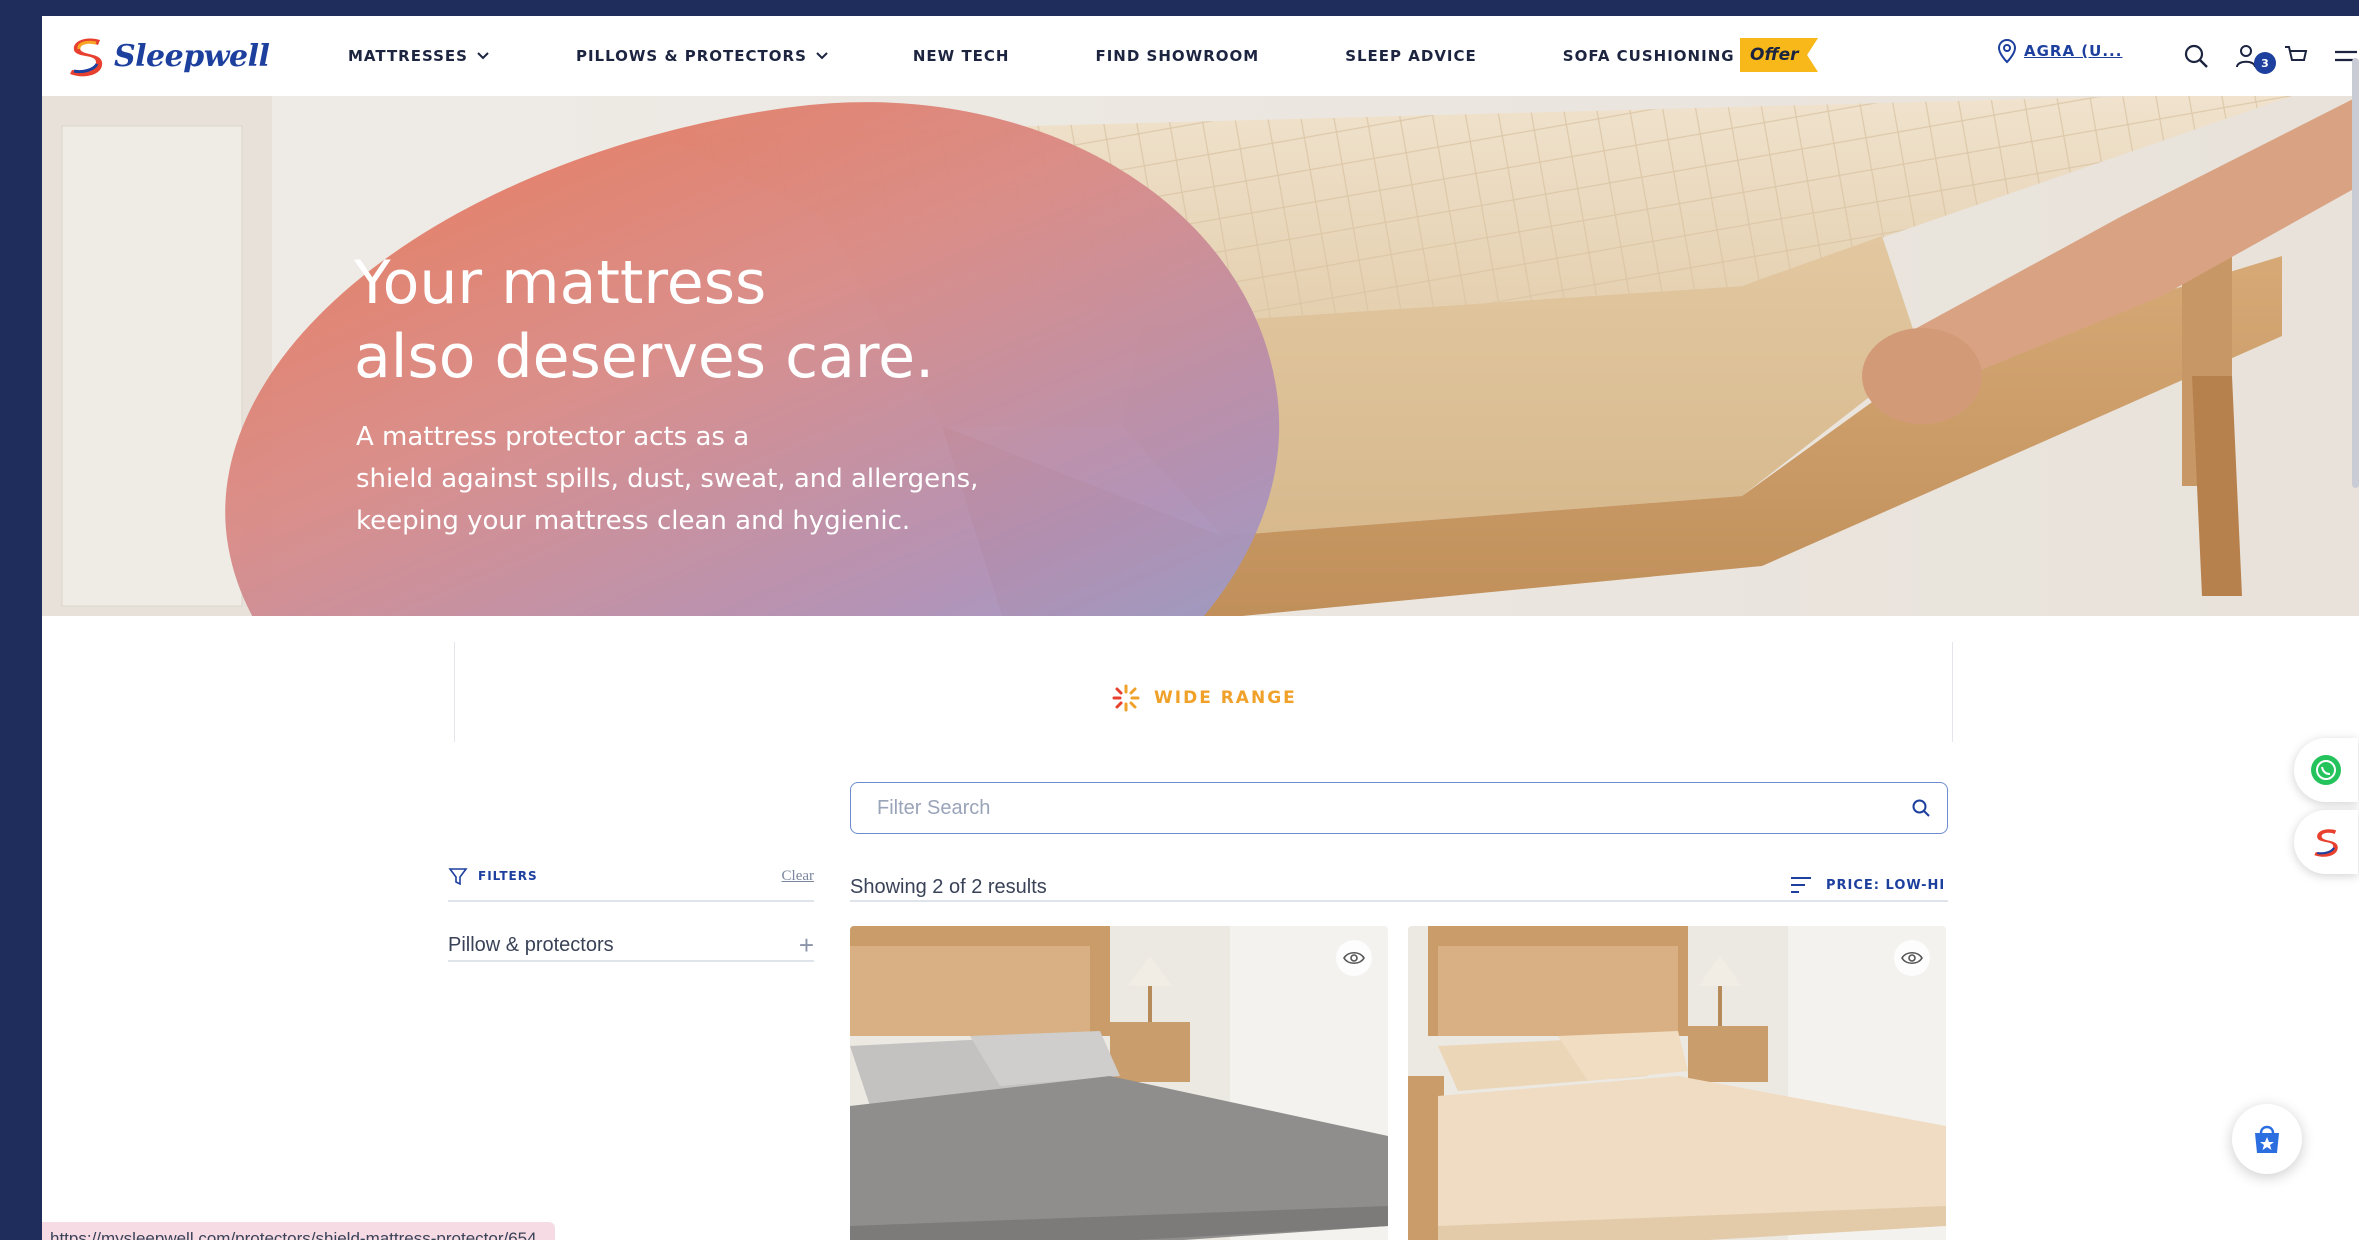  I want to click on nav-label: SLEEP ADVICE, so click(1411, 56).